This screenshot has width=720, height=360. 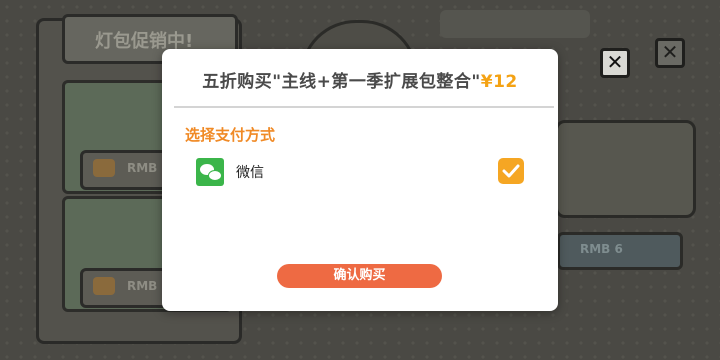 I want to click on payment-method-heading: 选择支付方式, so click(x=230, y=135).